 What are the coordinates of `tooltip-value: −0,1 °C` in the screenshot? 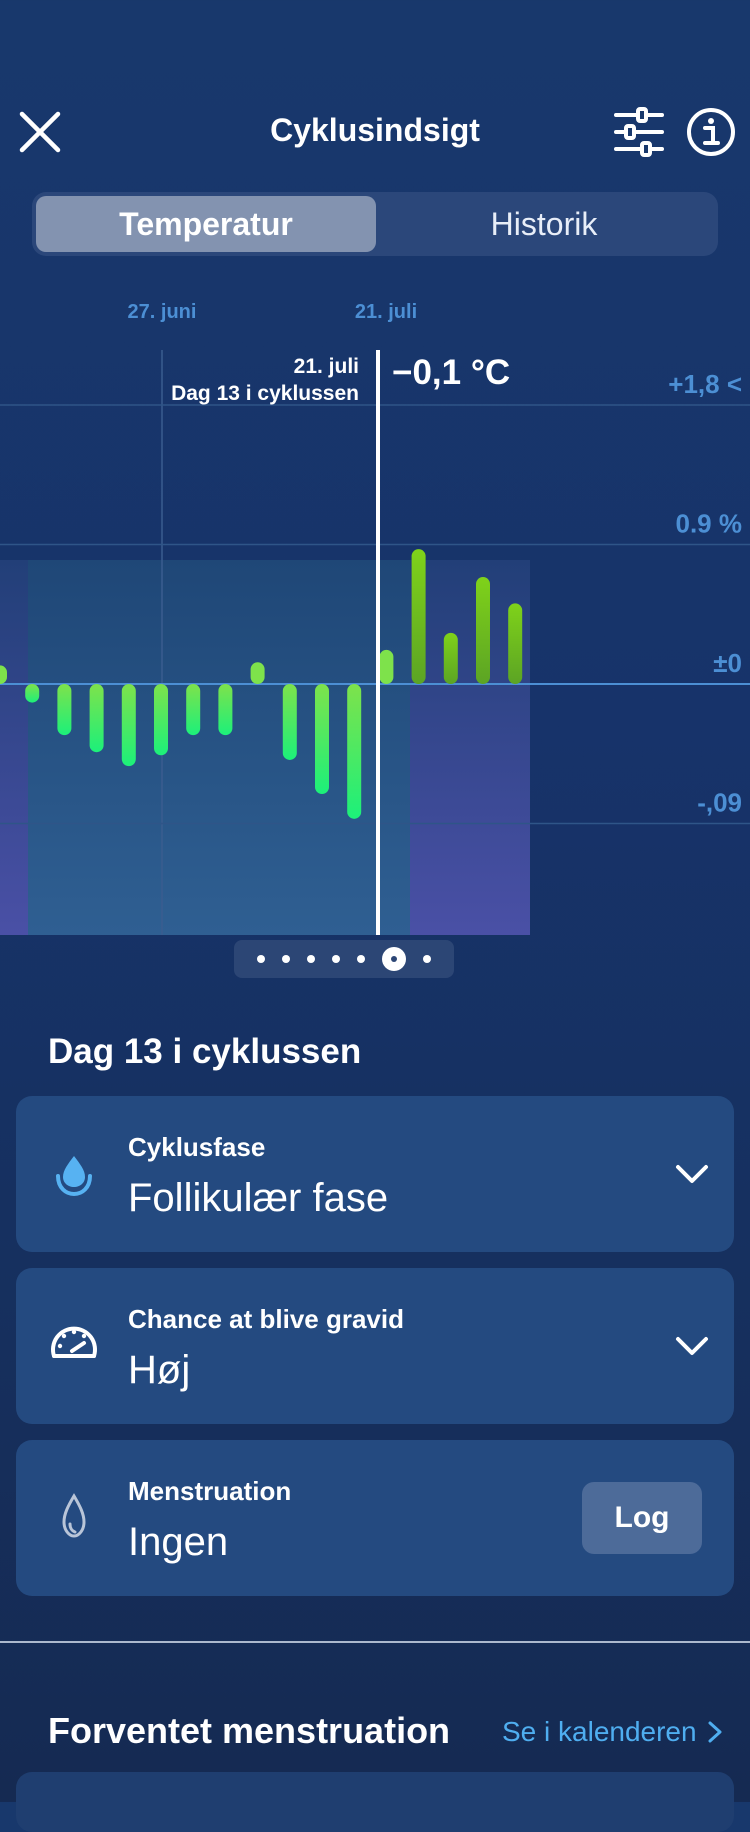 It's located at (451, 372).